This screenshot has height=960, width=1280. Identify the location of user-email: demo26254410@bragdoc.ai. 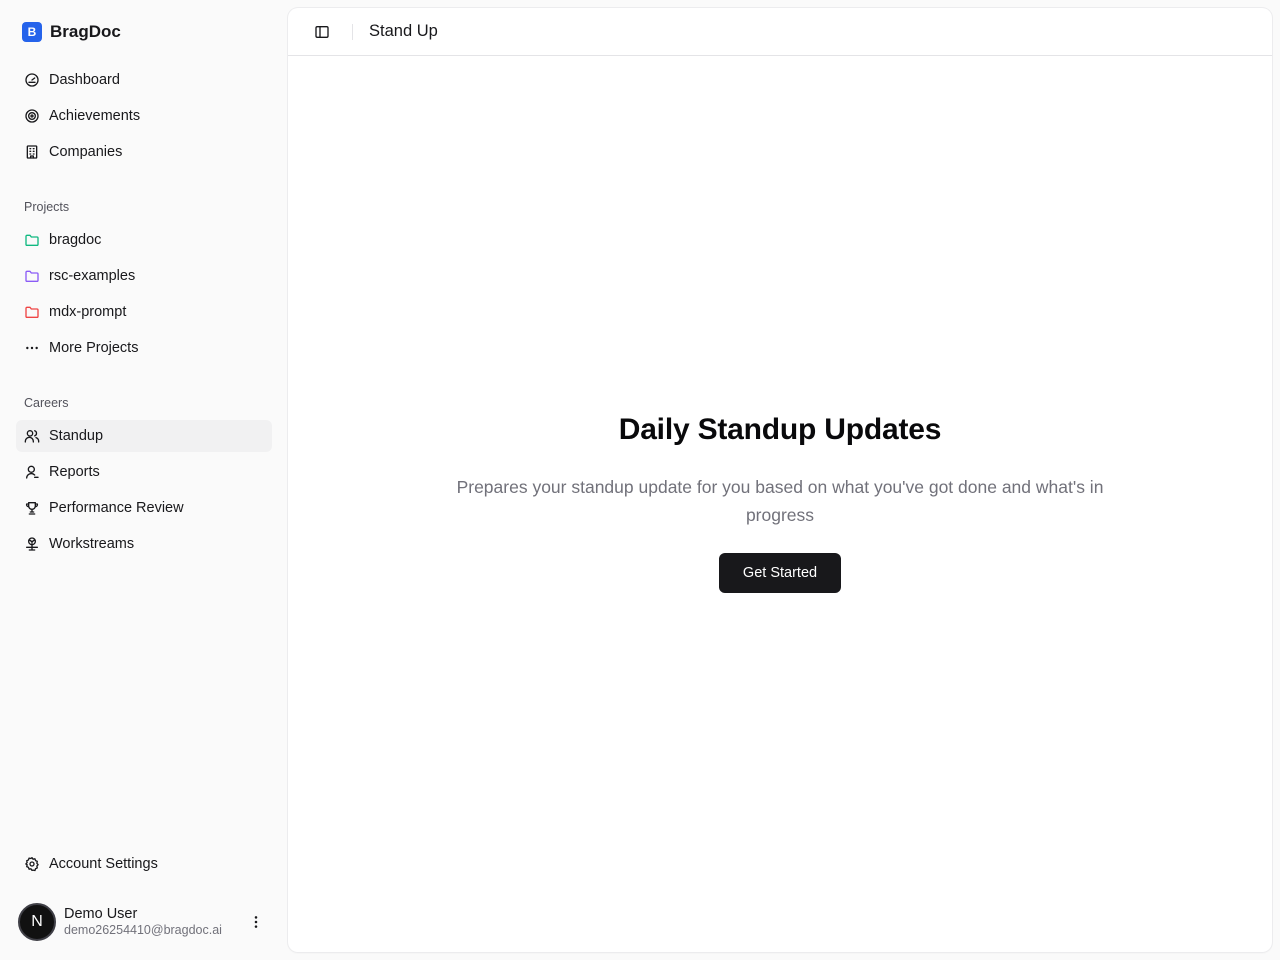
(143, 930).